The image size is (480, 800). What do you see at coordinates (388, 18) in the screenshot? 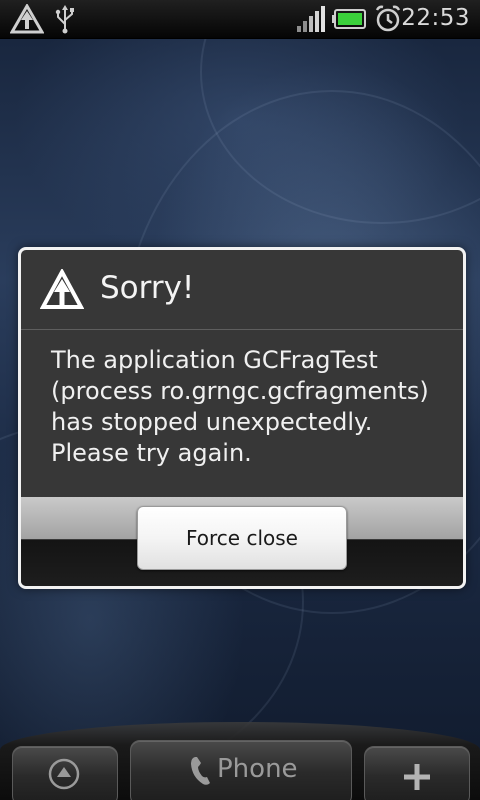
I see `alarm-icon` at bounding box center [388, 18].